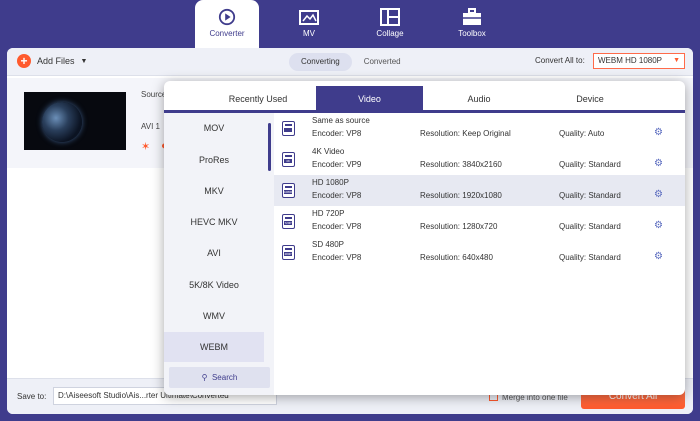 The image size is (700, 421). Describe the element at coordinates (320, 62) in the screenshot. I see `seg-converting: Converting` at that location.